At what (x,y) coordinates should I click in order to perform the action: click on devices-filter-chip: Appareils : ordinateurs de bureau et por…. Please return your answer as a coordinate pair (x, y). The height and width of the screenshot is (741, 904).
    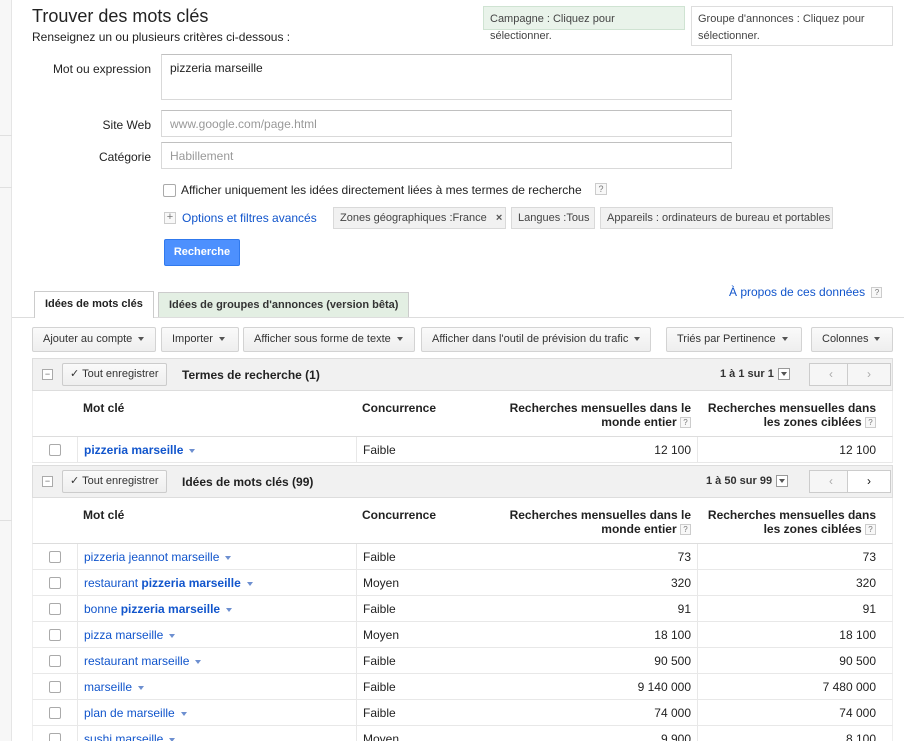
    Looking at the image, I should click on (716, 218).